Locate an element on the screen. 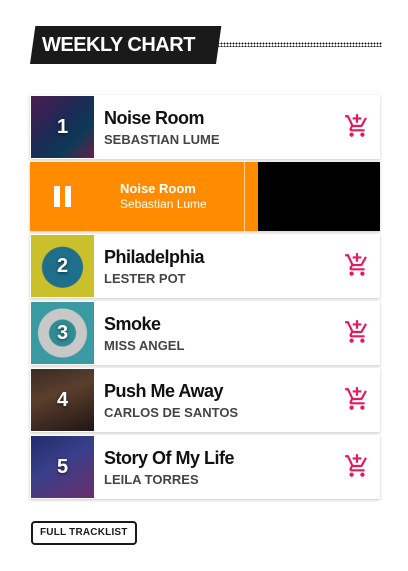  full-tracklist-button: FULL TRACKLIST is located at coordinates (84, 533).